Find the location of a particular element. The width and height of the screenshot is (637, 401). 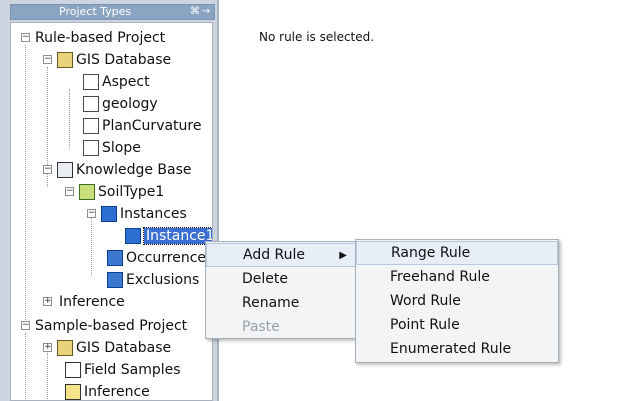

instance-icon is located at coordinates (133, 236).